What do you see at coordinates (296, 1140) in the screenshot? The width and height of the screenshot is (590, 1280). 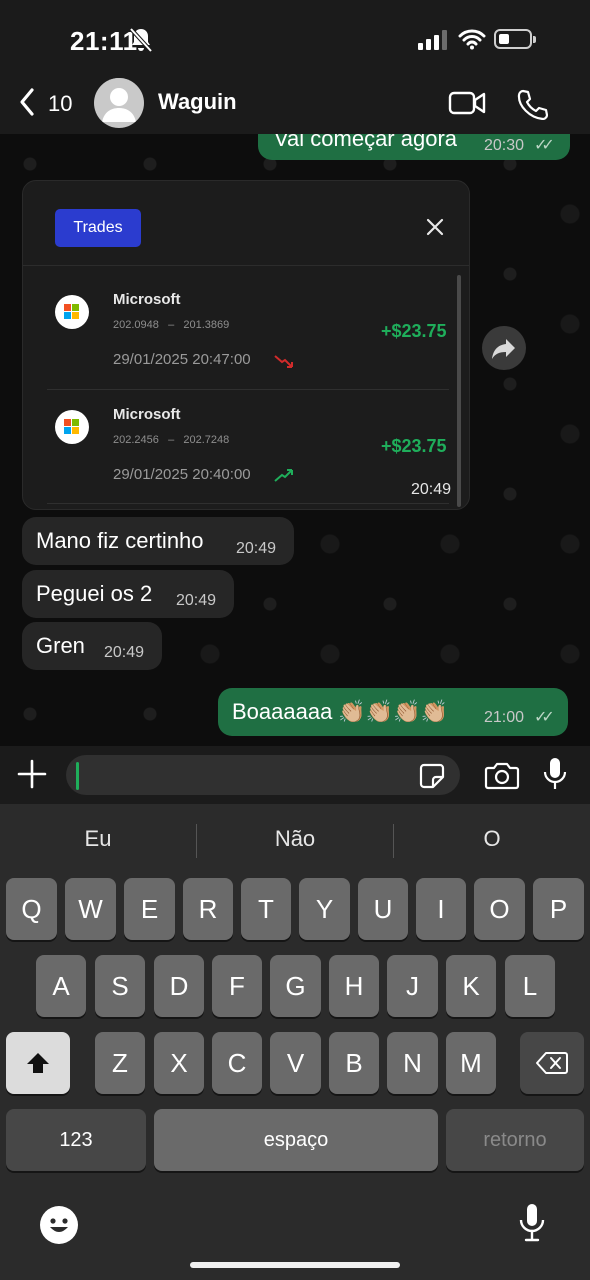 I see `space-key: espaço` at bounding box center [296, 1140].